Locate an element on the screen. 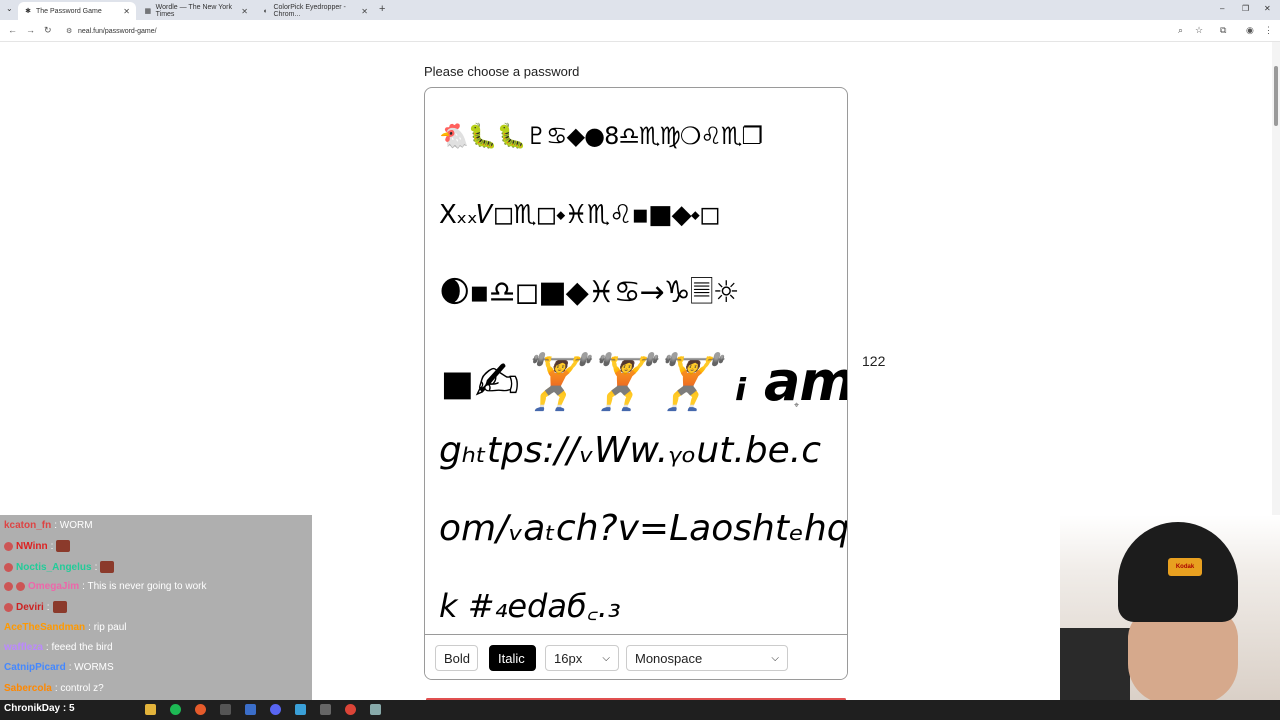 This screenshot has width=1280, height=720. chat-text: : control z? is located at coordinates (79, 688).